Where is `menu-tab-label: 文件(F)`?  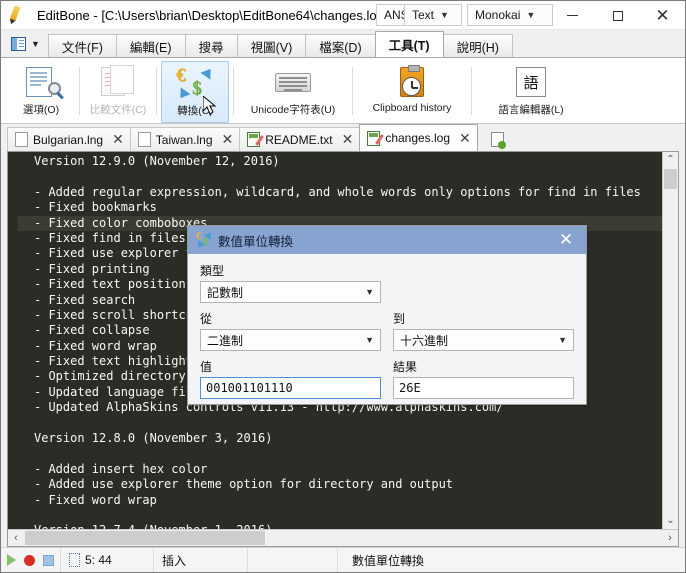
menu-tab-label: 文件(F) is located at coordinates (82, 47).